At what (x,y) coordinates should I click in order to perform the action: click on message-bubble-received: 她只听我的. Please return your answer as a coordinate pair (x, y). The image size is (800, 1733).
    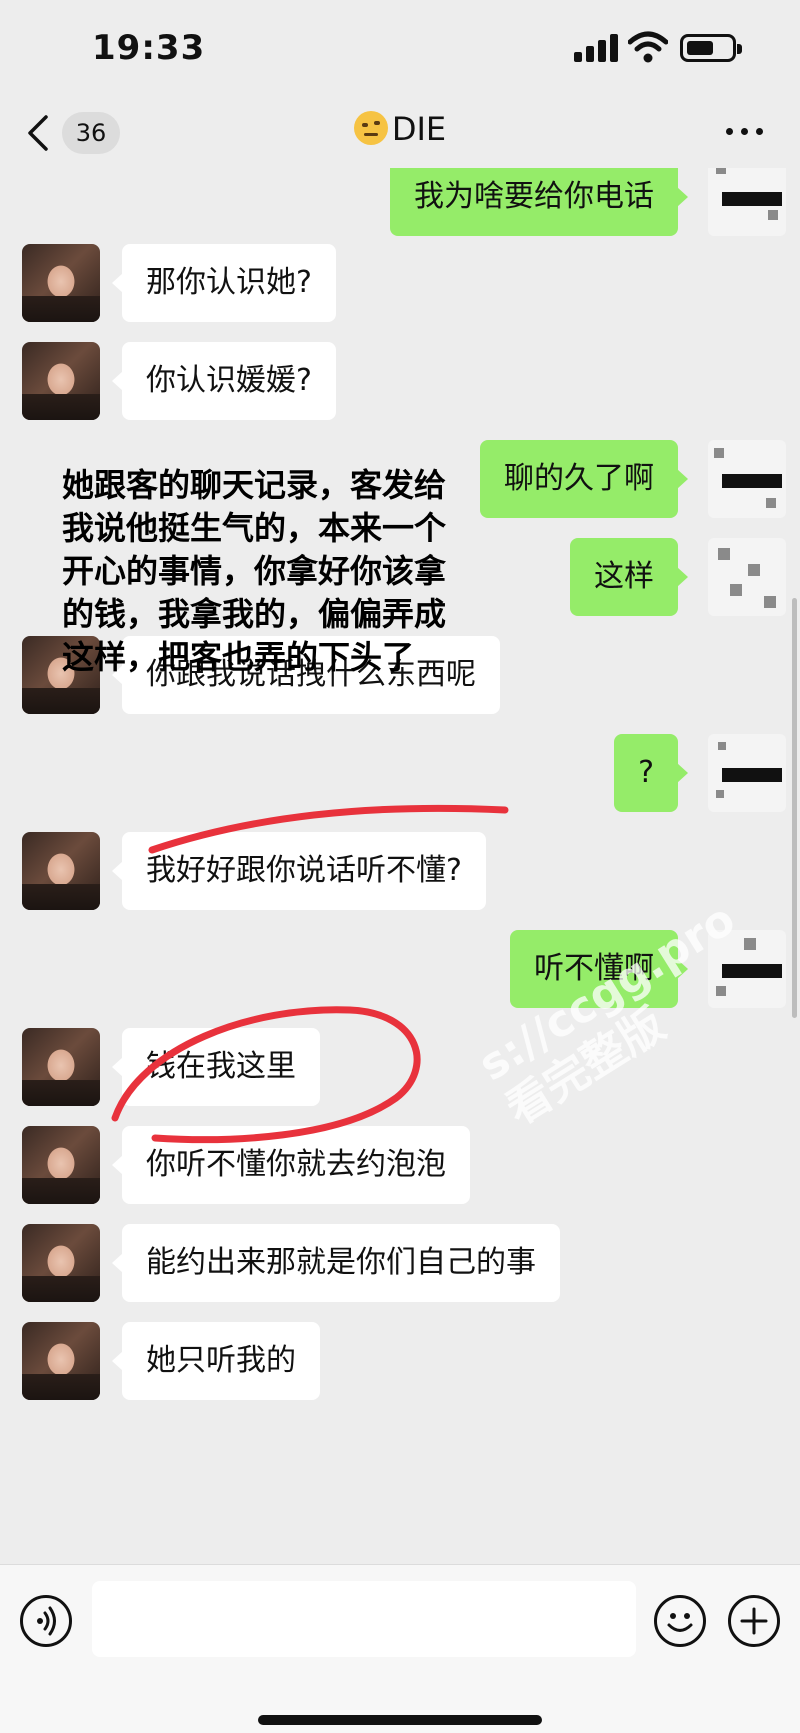
    Looking at the image, I should click on (216, 1361).